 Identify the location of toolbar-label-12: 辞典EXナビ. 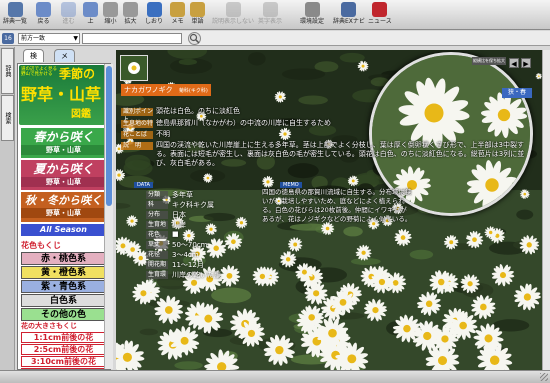
(349, 21).